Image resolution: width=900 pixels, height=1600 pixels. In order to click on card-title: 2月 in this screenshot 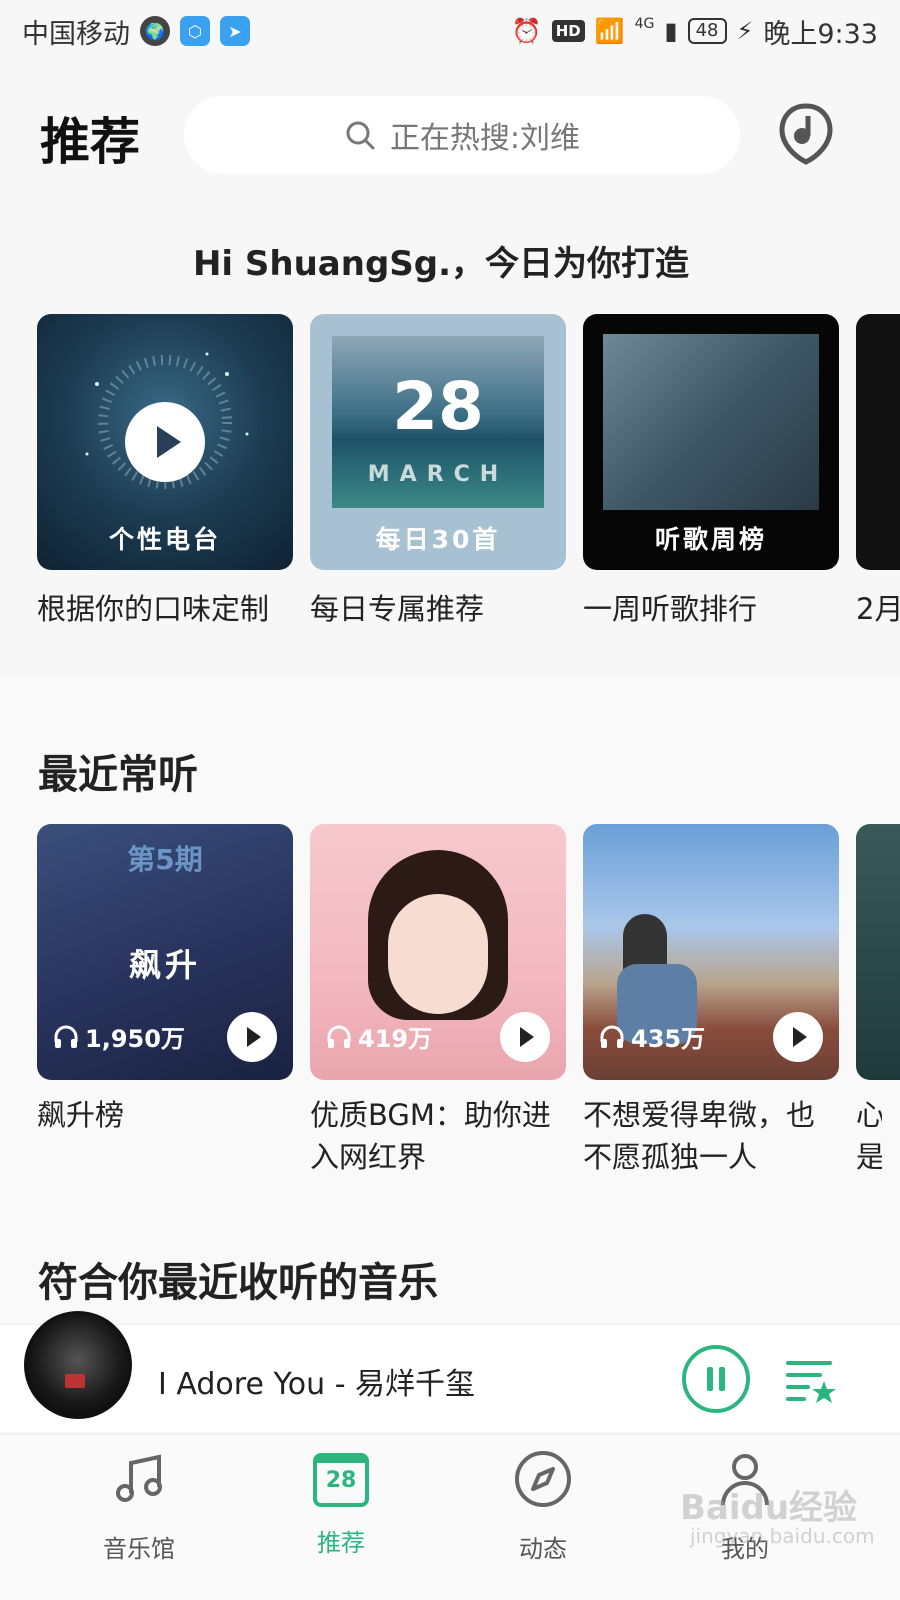, I will do `click(878, 609)`.